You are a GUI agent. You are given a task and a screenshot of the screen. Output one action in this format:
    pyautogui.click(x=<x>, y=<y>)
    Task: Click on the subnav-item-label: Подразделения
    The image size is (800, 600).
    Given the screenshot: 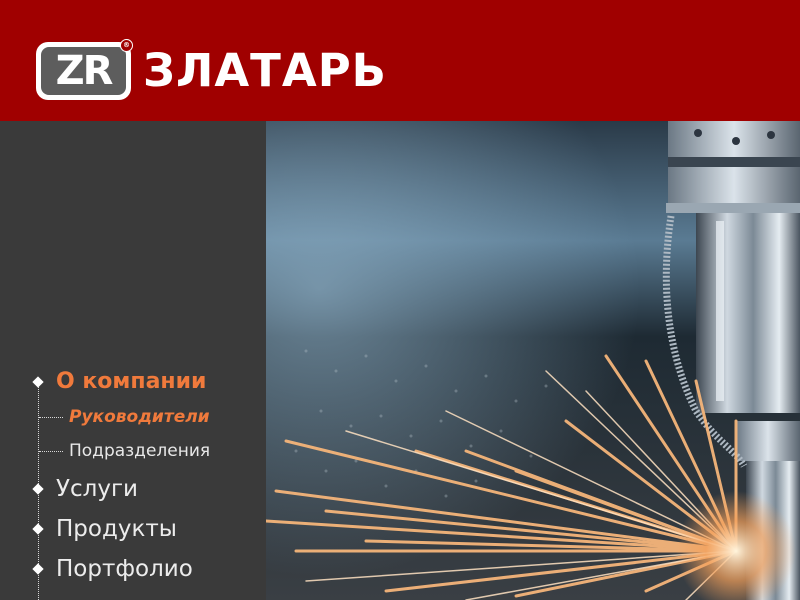 What is the action you would take?
    pyautogui.click(x=140, y=451)
    